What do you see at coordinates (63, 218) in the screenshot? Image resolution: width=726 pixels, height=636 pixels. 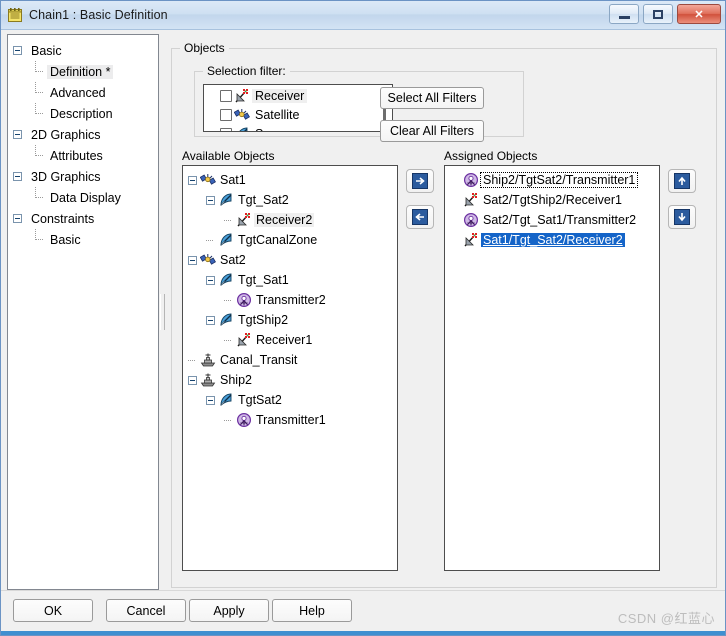 I see `sidebar-item-label: Constraints` at bounding box center [63, 218].